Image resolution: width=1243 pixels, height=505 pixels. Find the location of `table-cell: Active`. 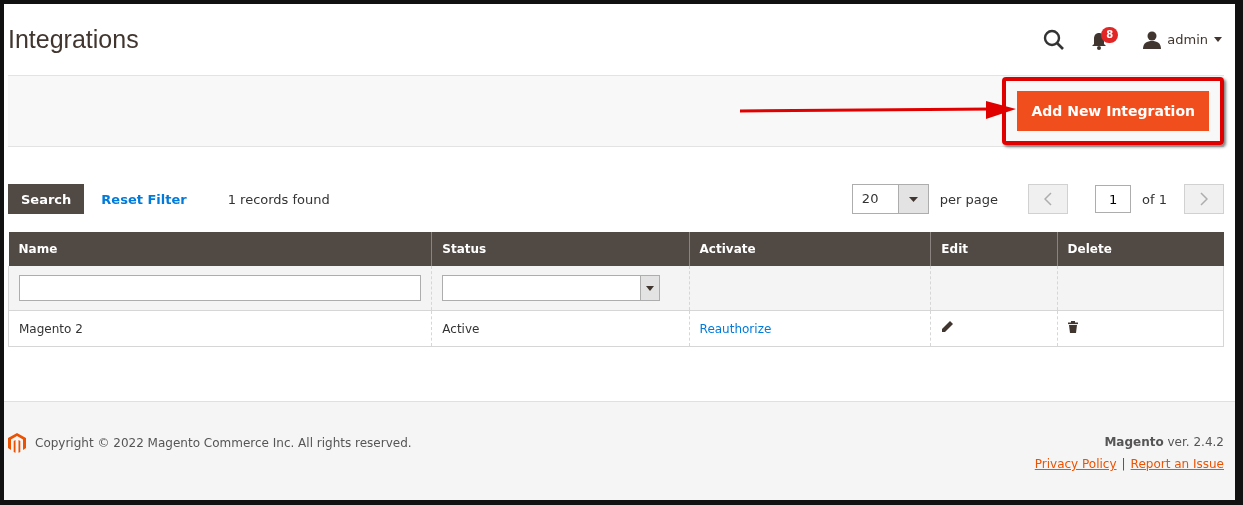

table-cell: Active is located at coordinates (461, 328).